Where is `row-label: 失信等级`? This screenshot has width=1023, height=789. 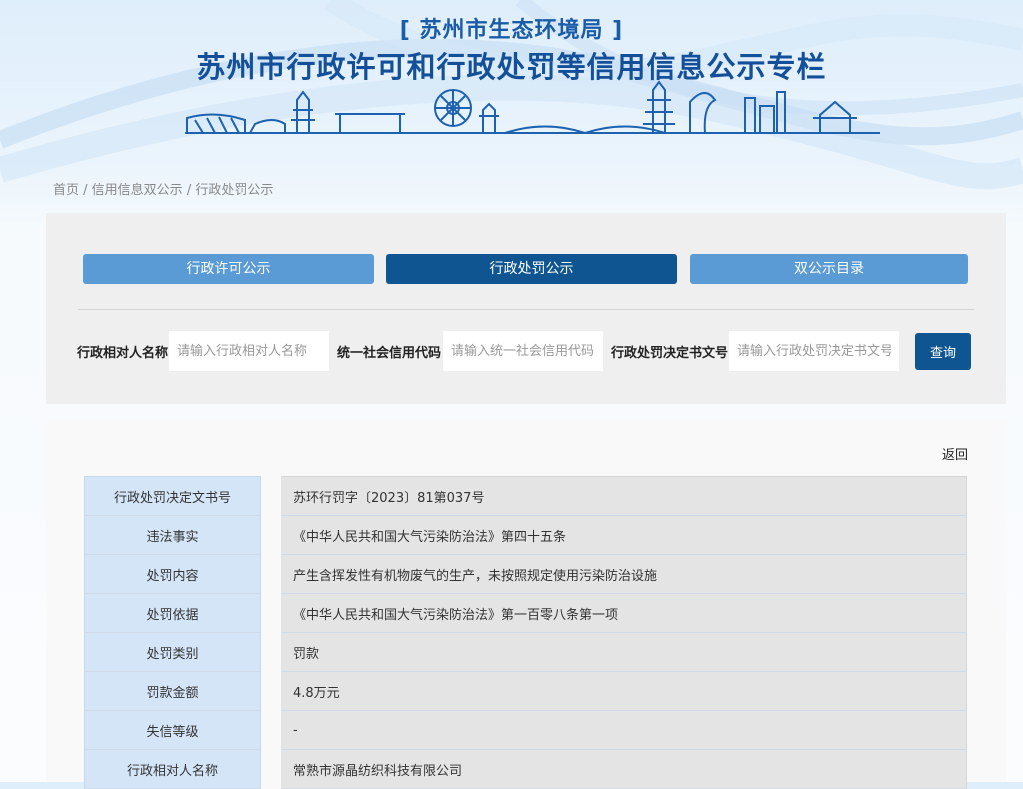 row-label: 失信等级 is located at coordinates (172, 730).